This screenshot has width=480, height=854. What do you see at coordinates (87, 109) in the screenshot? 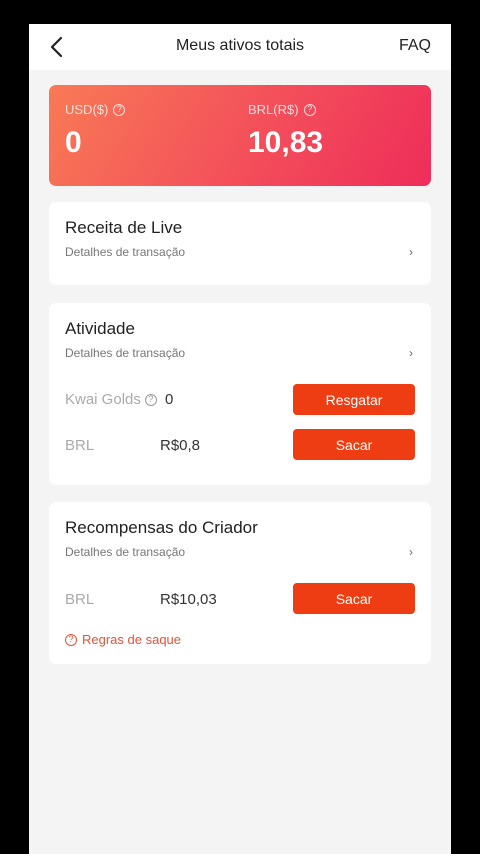
I see `usd-label: USD($)` at bounding box center [87, 109].